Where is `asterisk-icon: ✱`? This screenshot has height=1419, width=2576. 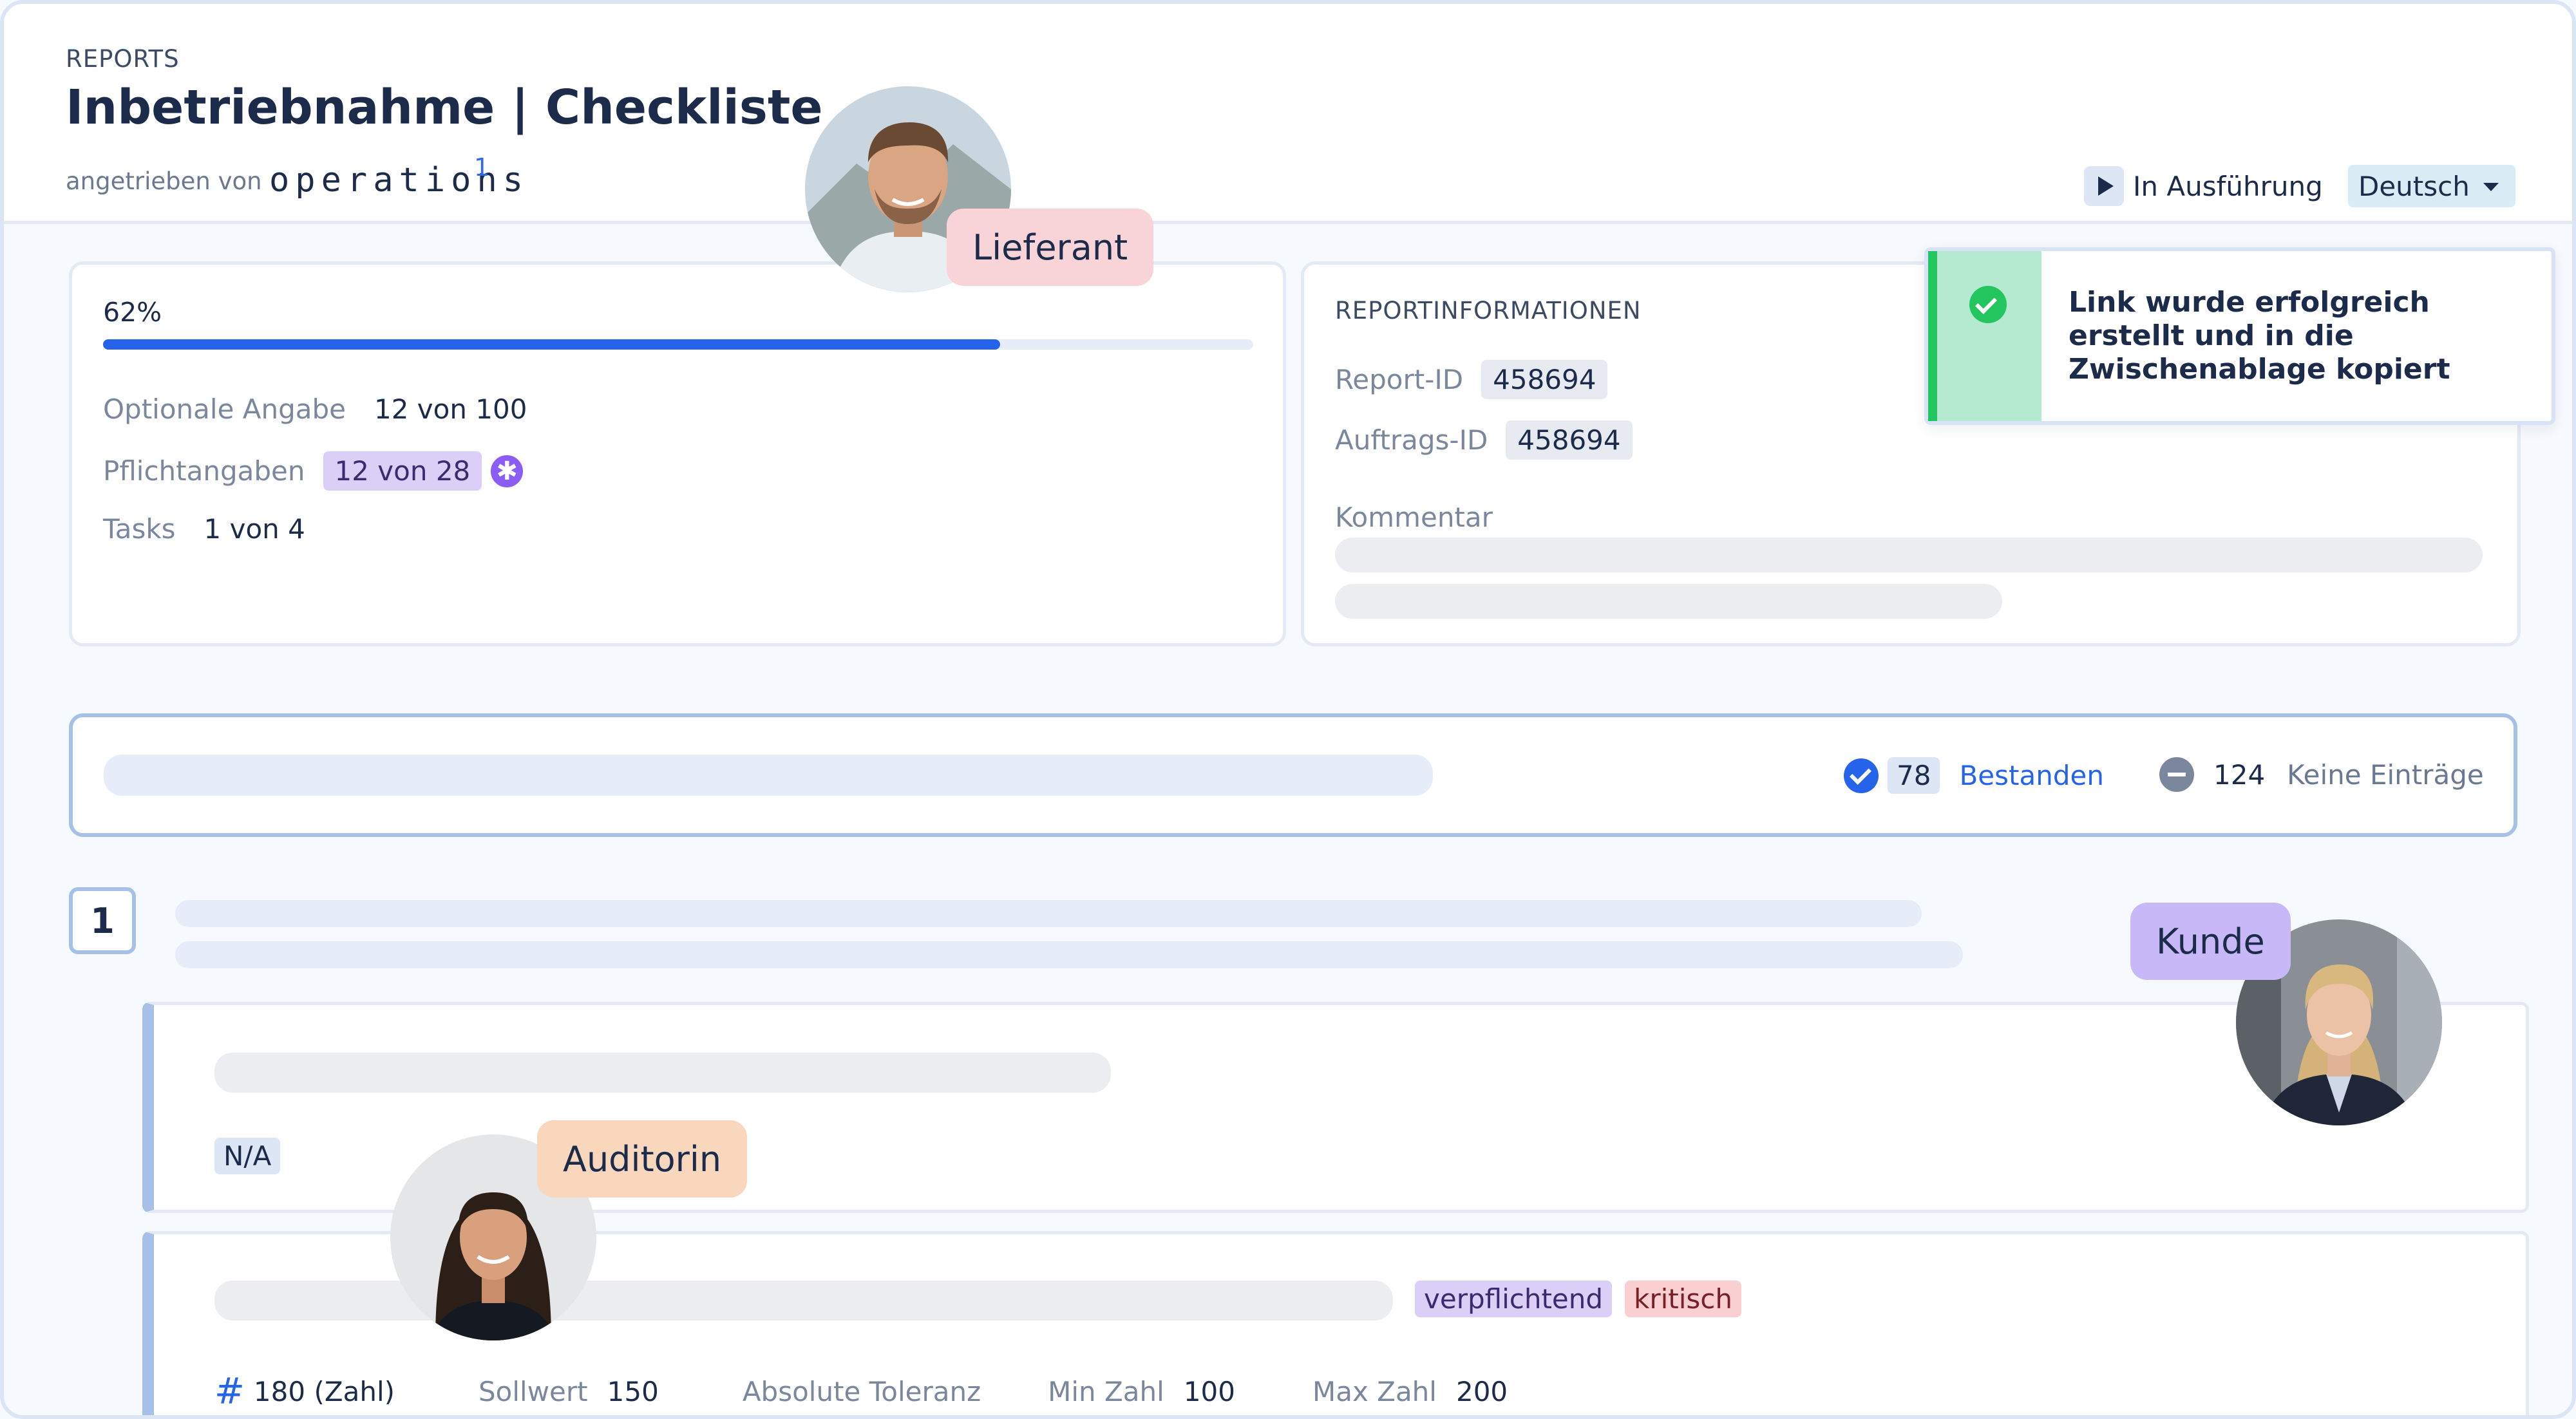
asterisk-icon: ✱ is located at coordinates (508, 471).